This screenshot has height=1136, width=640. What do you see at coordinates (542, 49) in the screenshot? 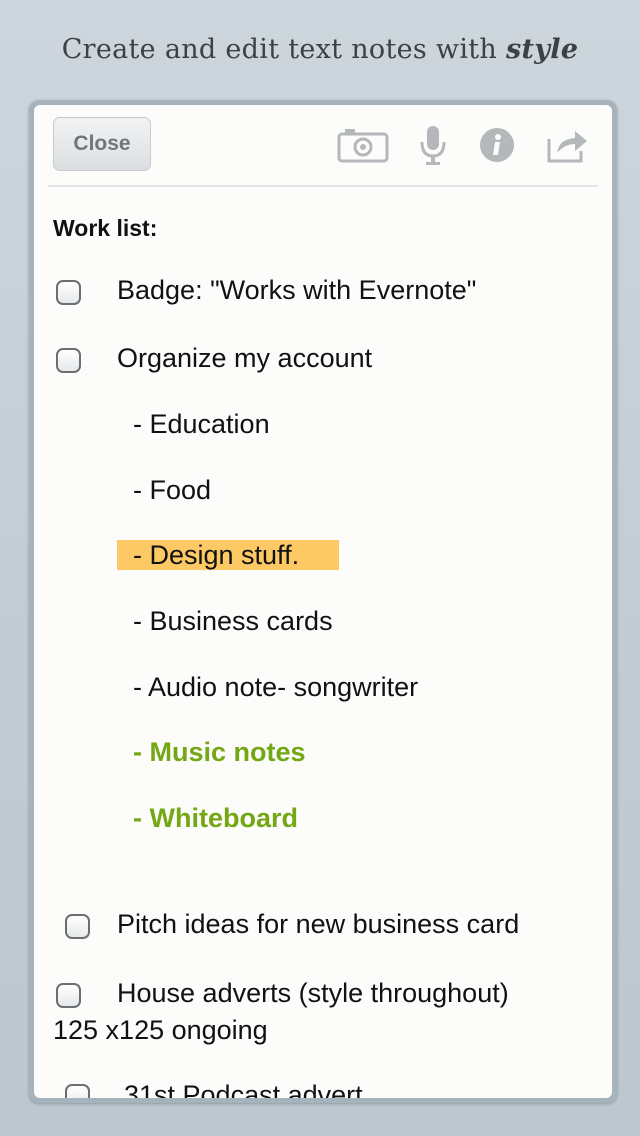
I see `tagline-emphasis: style` at bounding box center [542, 49].